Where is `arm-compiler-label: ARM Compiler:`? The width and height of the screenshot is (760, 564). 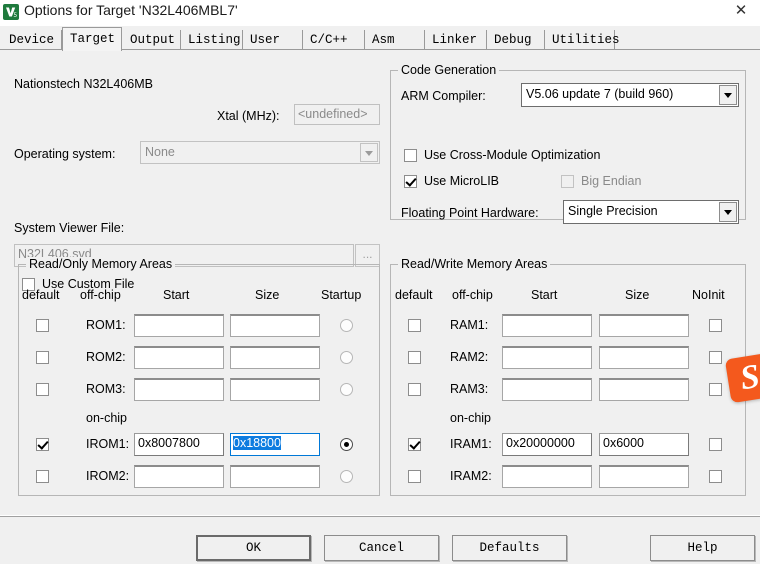
arm-compiler-label: ARM Compiler: is located at coordinates (443, 96).